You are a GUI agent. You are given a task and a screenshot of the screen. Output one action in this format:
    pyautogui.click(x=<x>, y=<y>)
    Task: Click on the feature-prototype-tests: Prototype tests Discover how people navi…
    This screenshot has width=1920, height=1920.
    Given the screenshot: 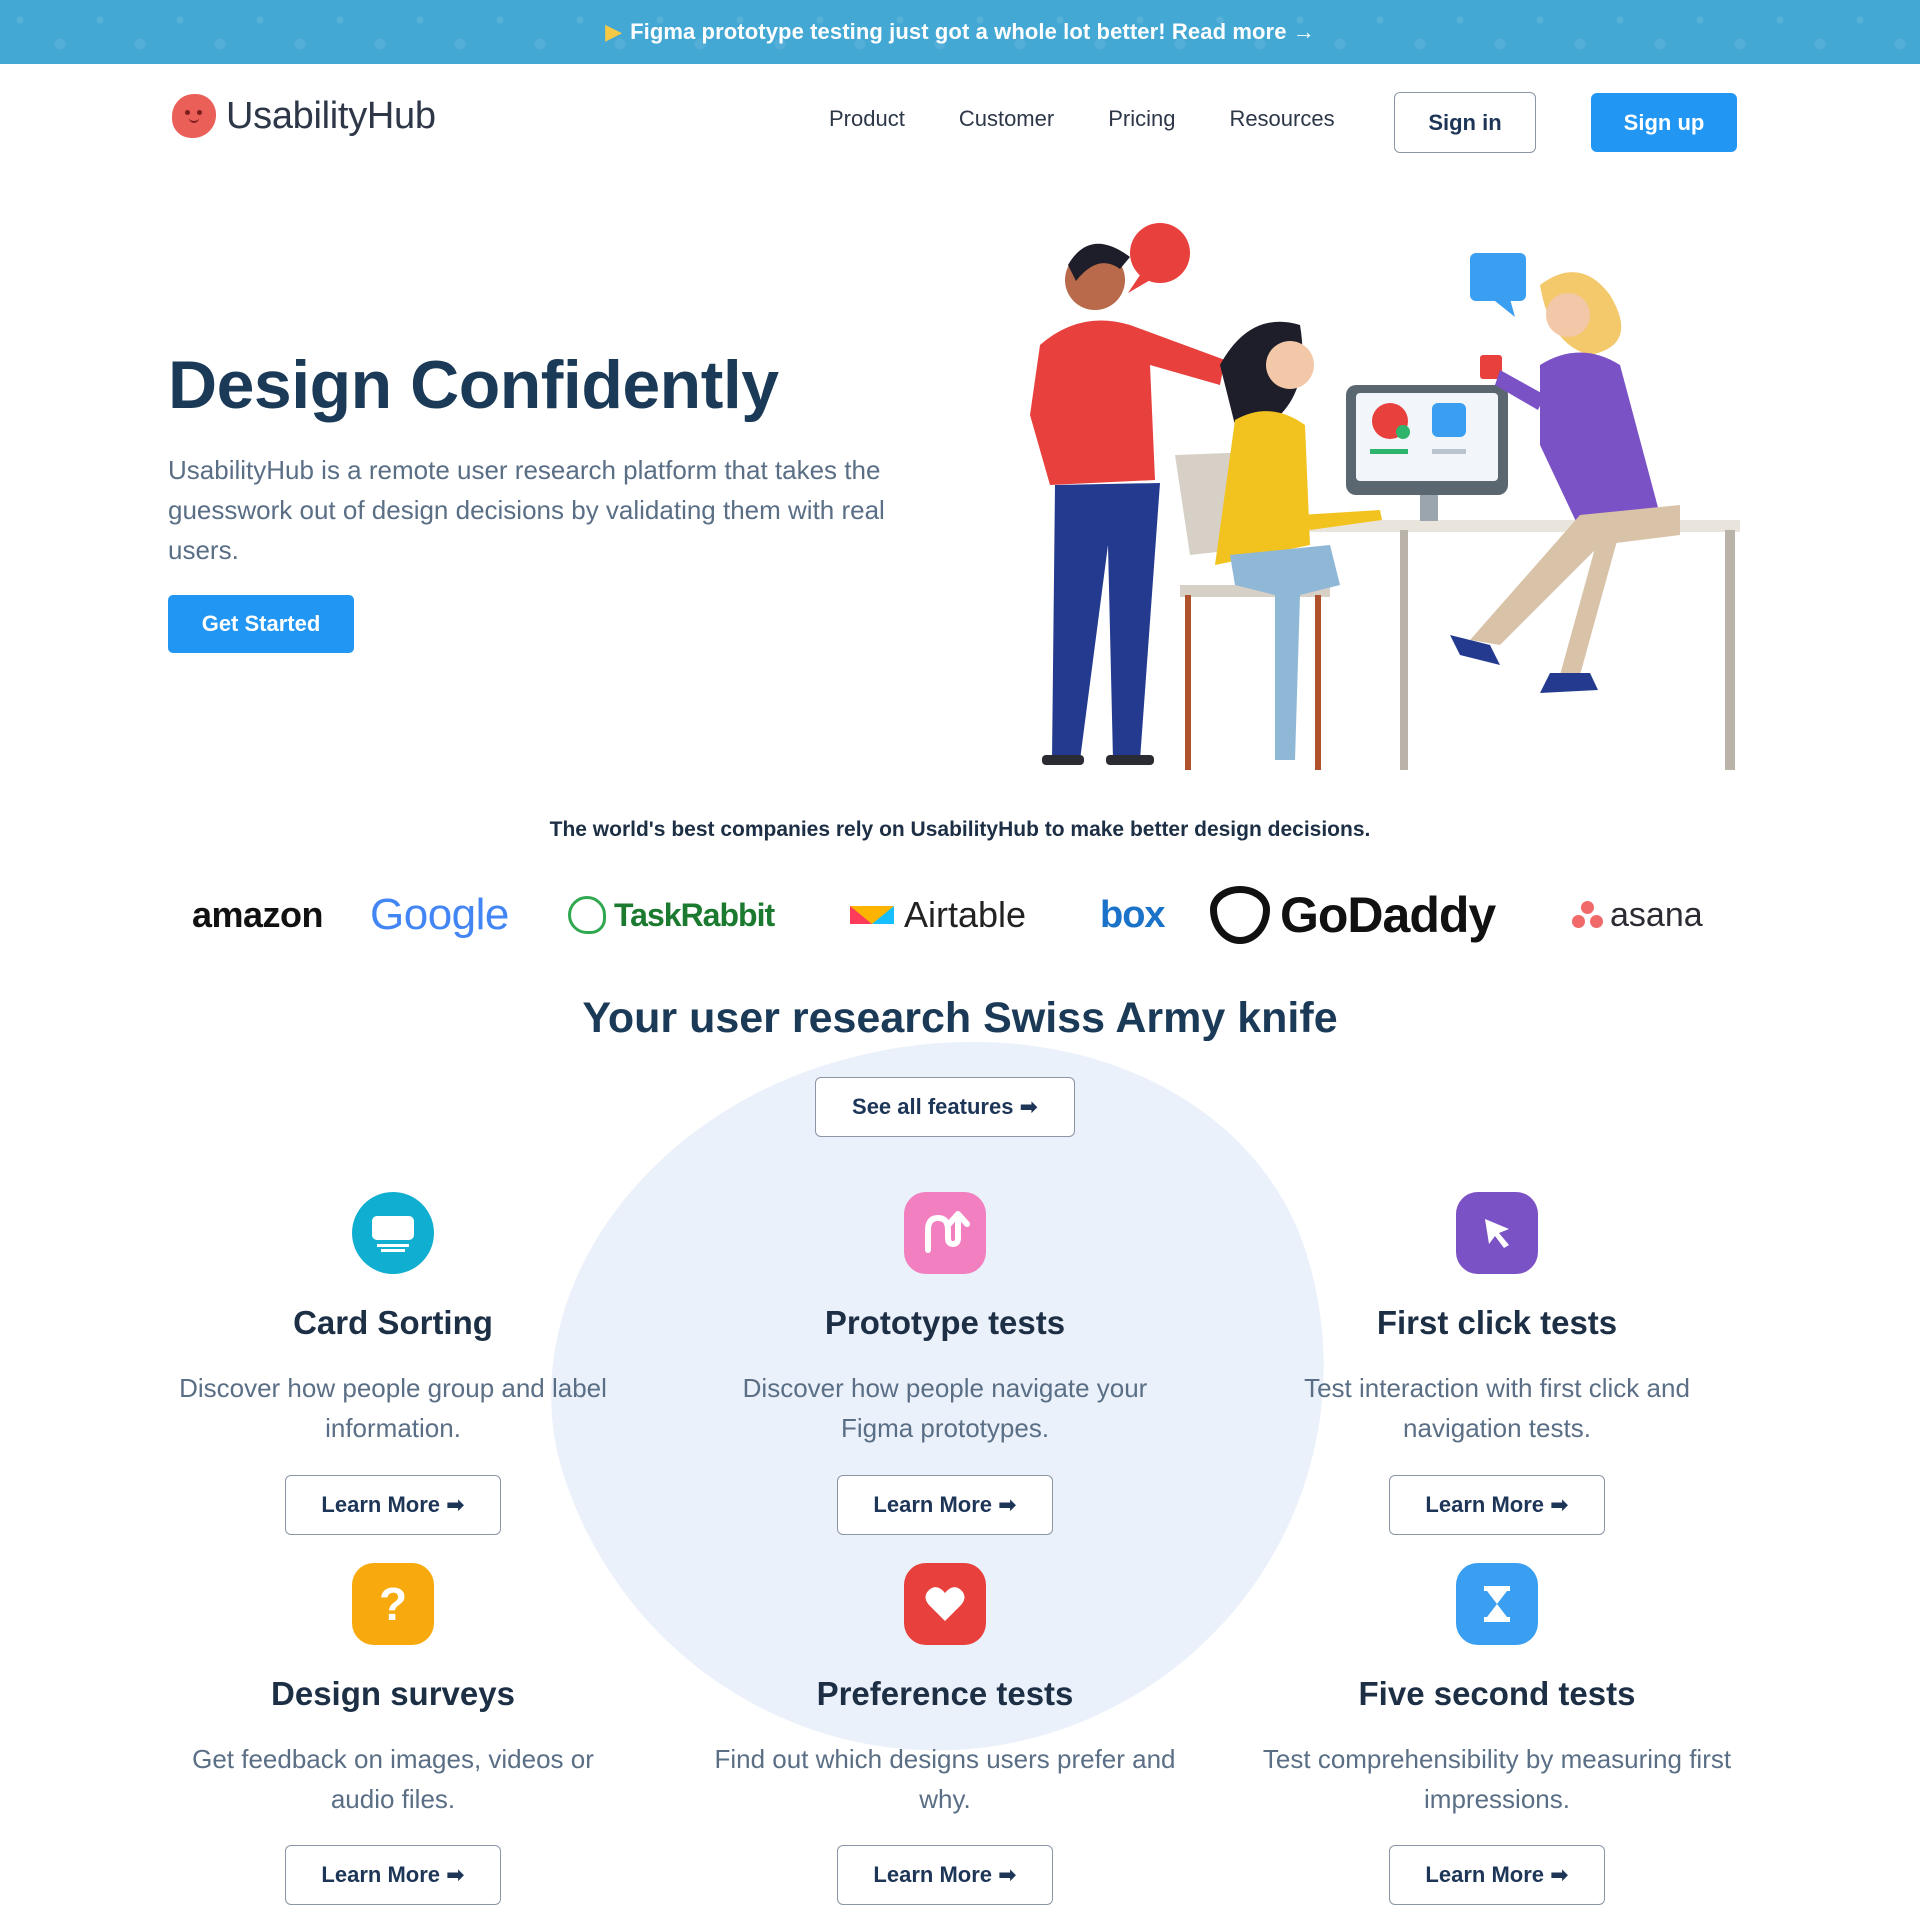 What is the action you would take?
    pyautogui.click(x=945, y=1320)
    